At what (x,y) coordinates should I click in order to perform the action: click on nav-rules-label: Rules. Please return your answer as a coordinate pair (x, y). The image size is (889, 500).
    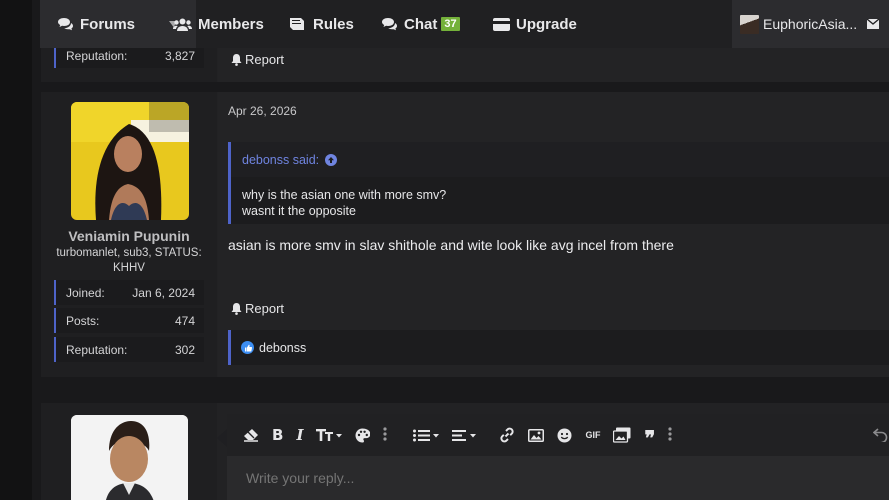
    Looking at the image, I should click on (333, 24).